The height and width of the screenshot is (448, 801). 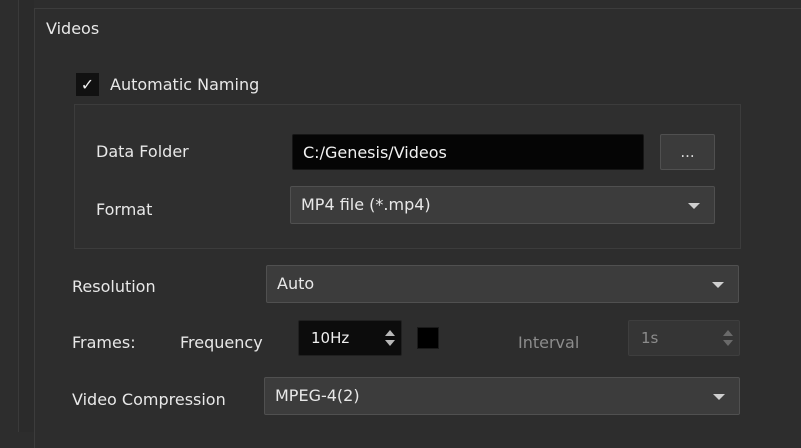 What do you see at coordinates (296, 283) in the screenshot?
I see `resolution-selected-value: Auto` at bounding box center [296, 283].